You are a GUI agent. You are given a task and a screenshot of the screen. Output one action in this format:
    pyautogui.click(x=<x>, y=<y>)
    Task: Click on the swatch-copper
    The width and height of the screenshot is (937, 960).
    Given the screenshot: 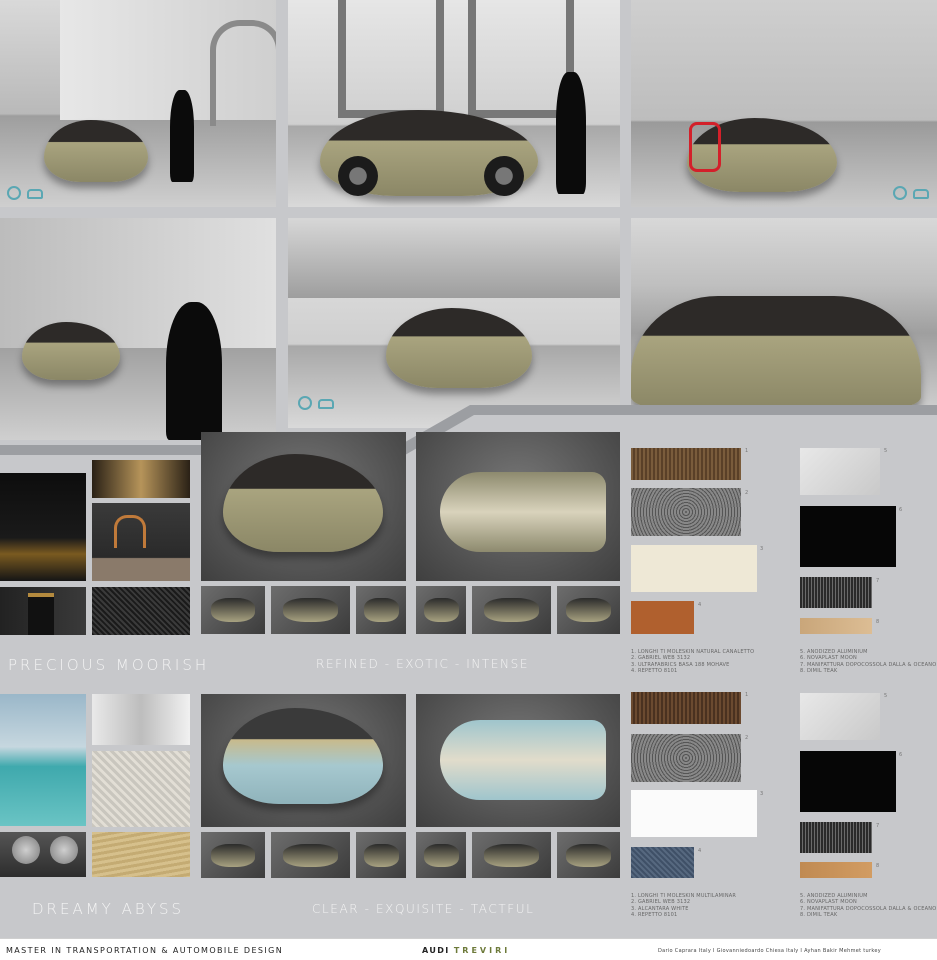 What is the action you would take?
    pyautogui.click(x=662, y=617)
    